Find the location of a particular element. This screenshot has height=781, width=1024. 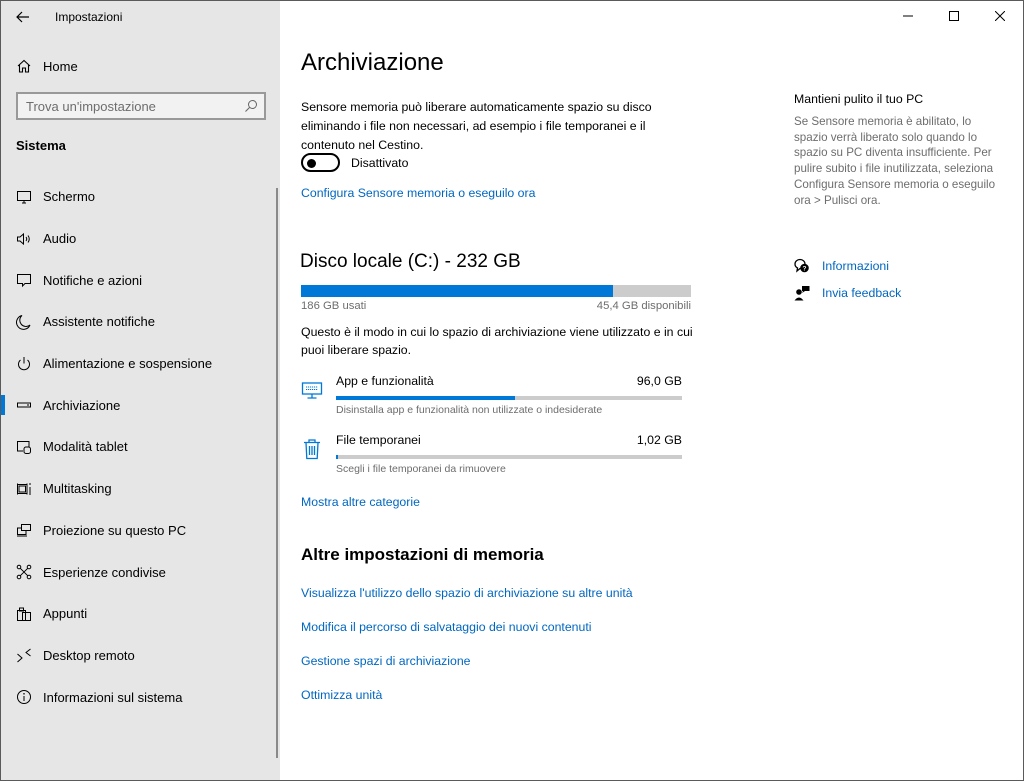

projection-icon is located at coordinates (24, 530).